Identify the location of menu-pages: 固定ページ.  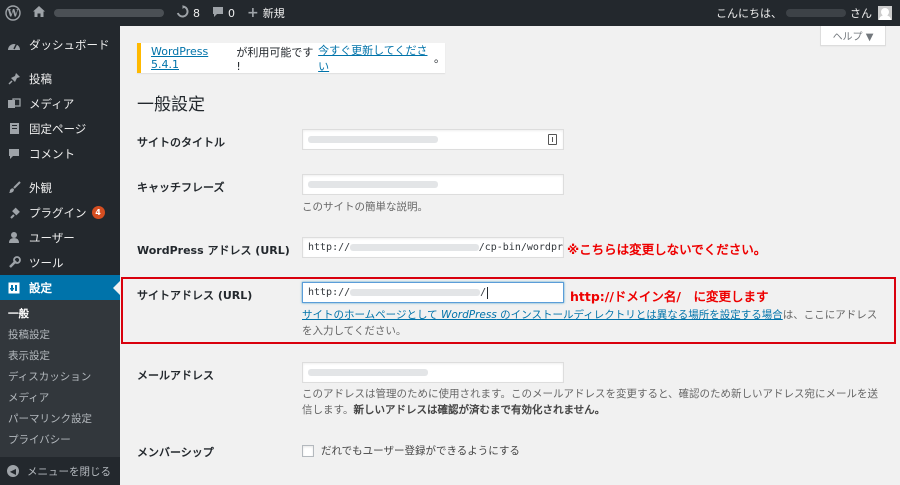
(60, 128).